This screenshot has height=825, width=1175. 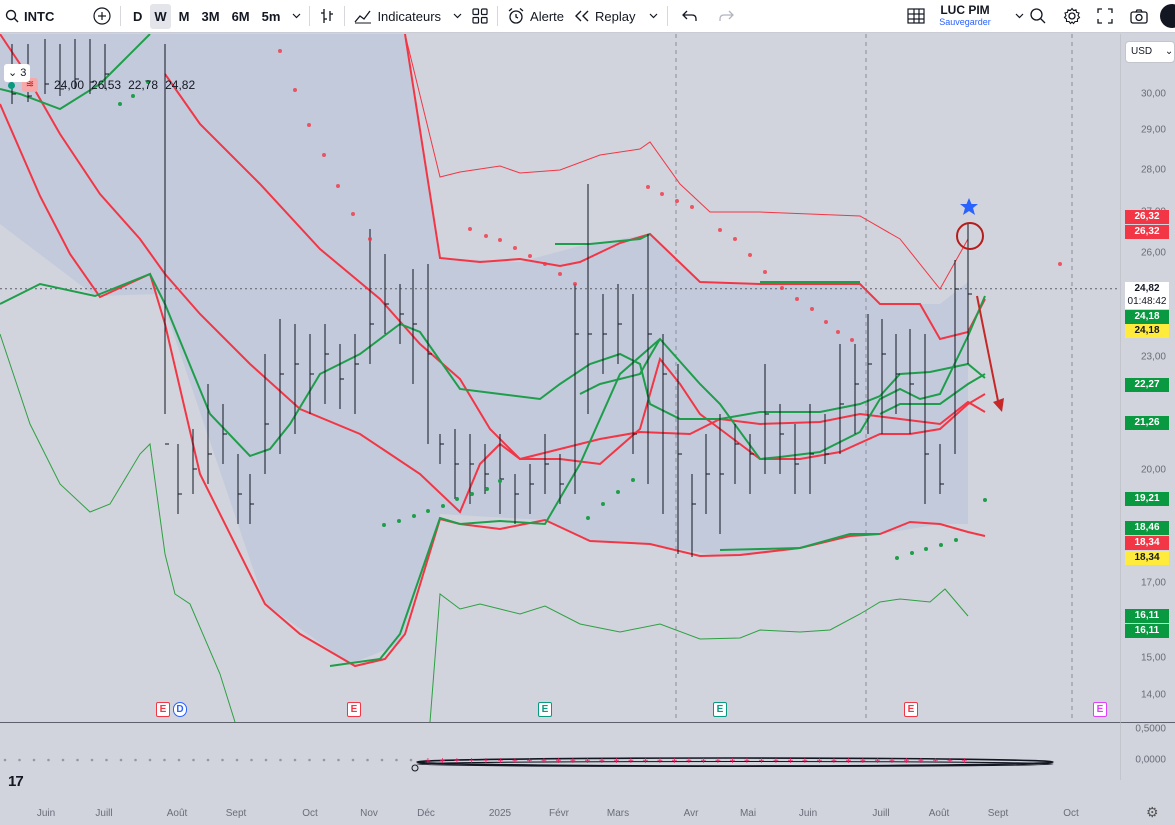 I want to click on redo-button, so click(x=726, y=16).